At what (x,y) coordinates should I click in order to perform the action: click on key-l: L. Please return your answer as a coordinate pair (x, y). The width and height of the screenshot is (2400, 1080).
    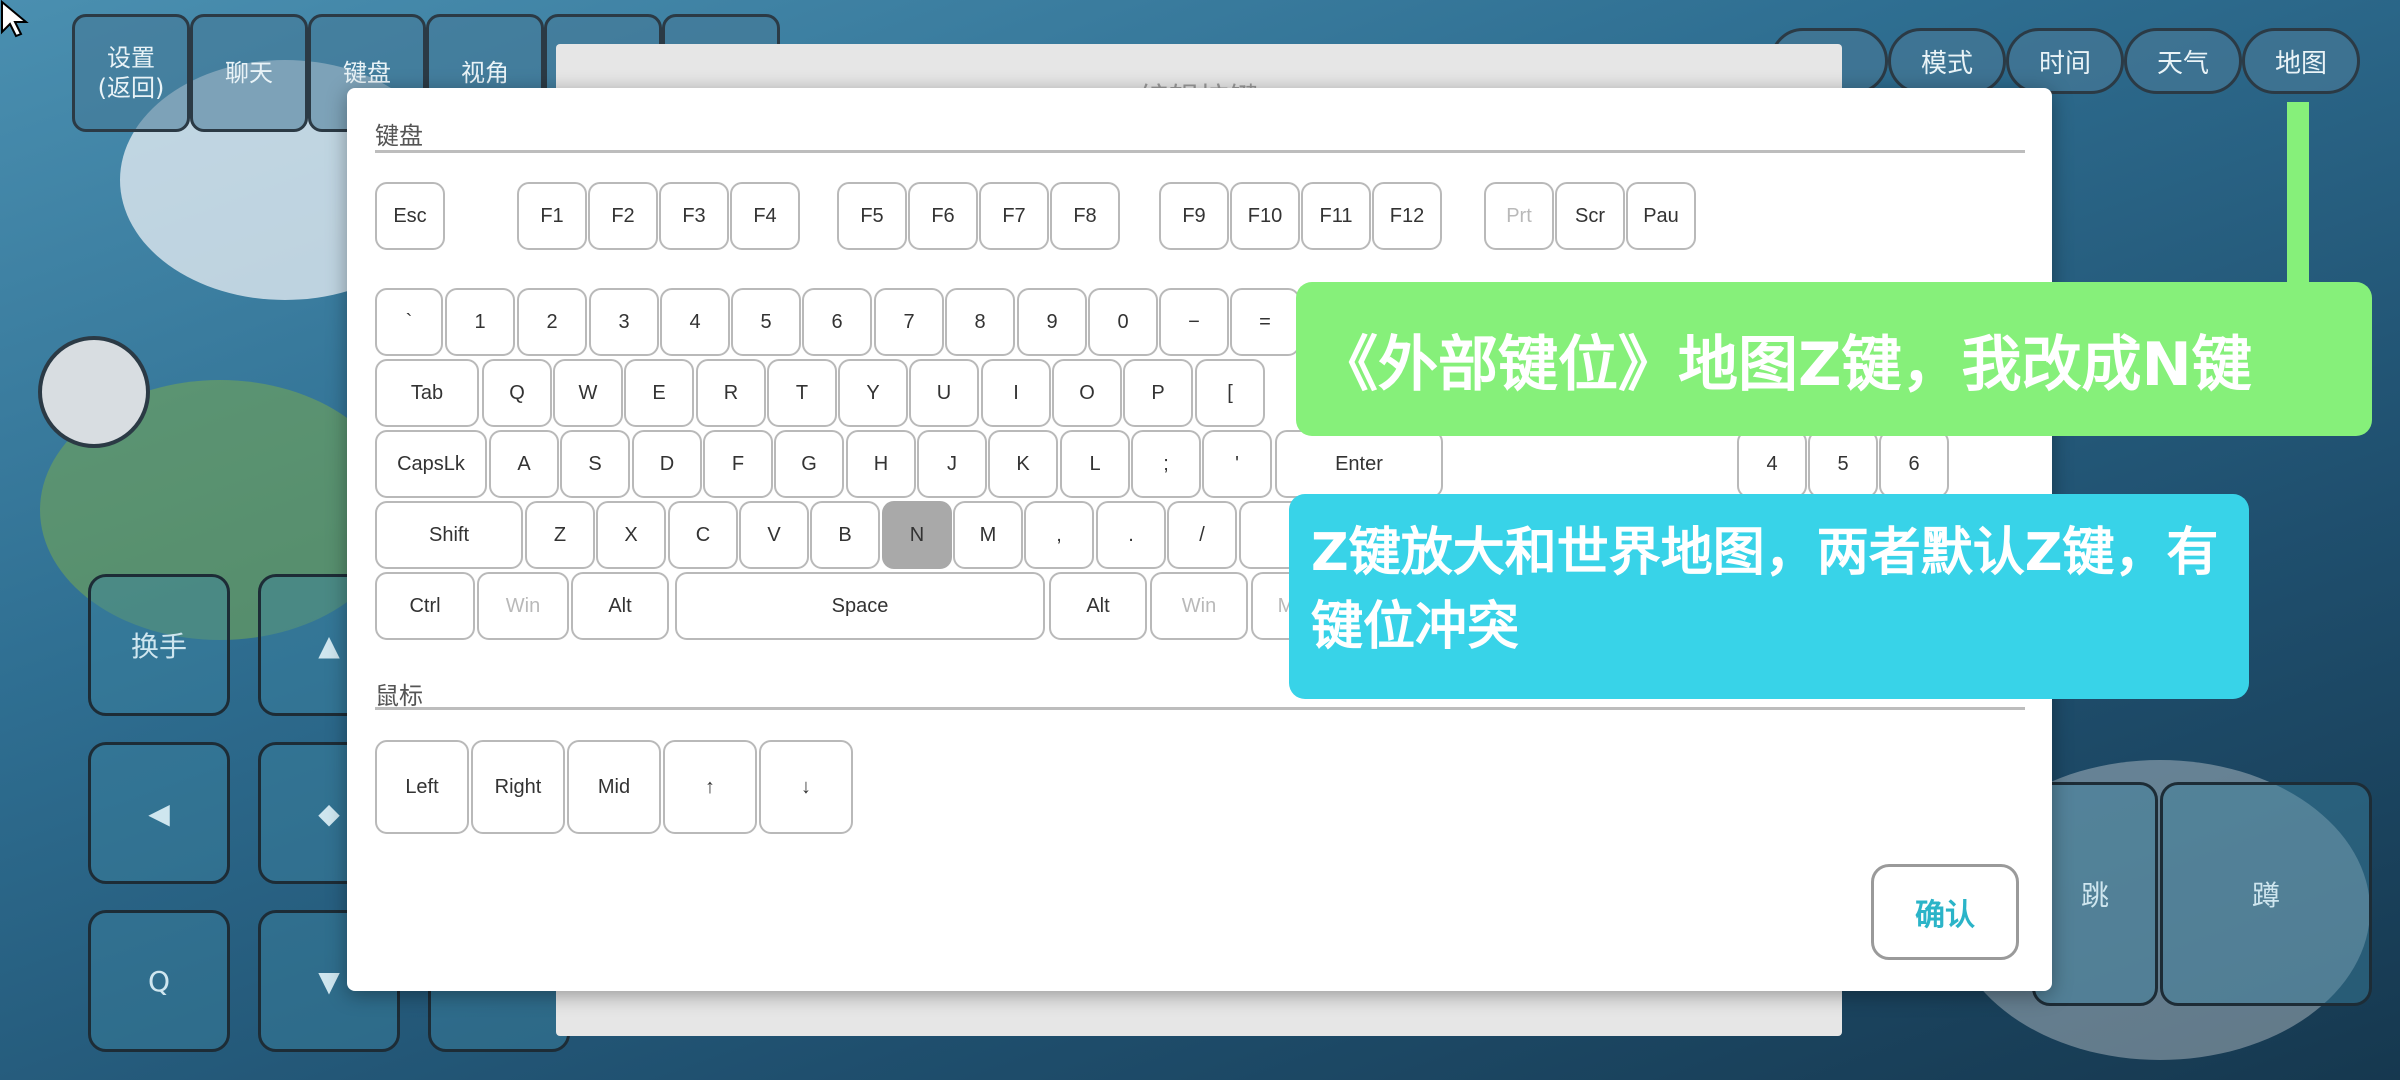
    Looking at the image, I should click on (1095, 464).